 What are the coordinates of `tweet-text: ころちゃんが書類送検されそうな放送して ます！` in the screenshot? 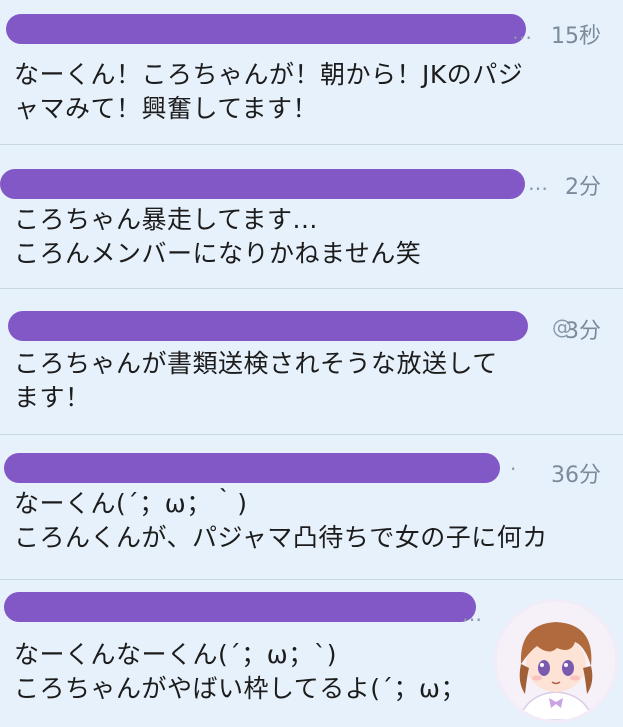 It's located at (256, 380).